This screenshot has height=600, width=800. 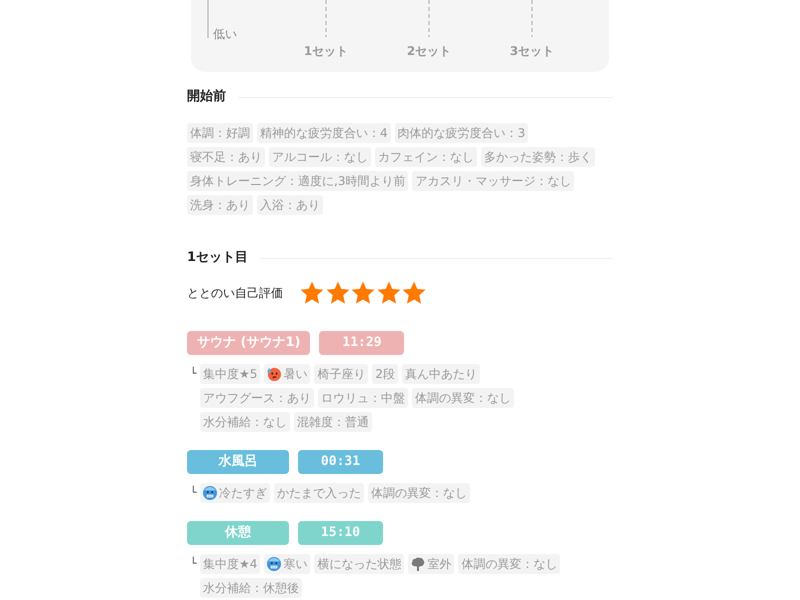 What do you see at coordinates (274, 374) in the screenshot?
I see `hot-face-icon` at bounding box center [274, 374].